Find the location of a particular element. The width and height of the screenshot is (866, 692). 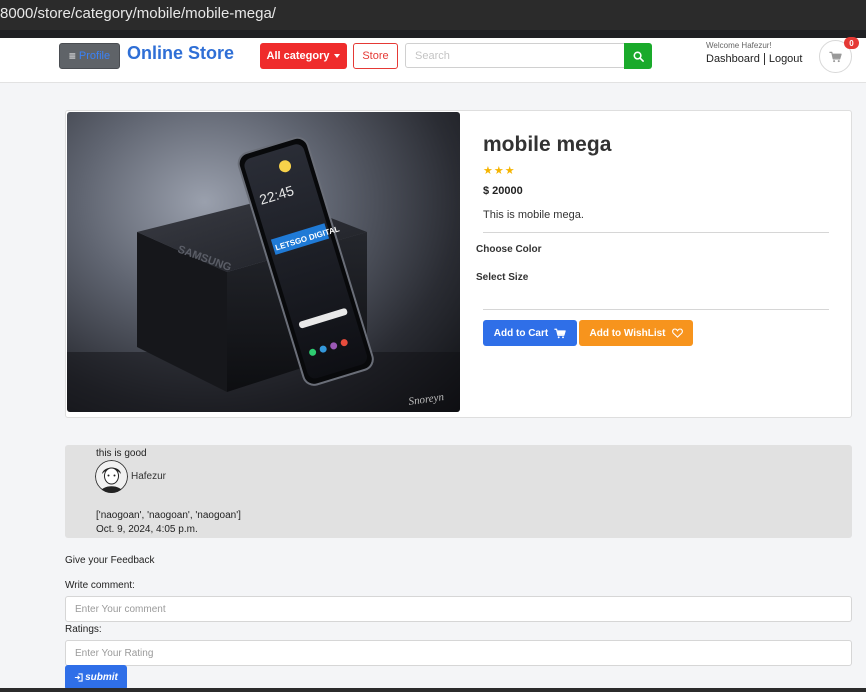

link-separator is located at coordinates (764, 59).